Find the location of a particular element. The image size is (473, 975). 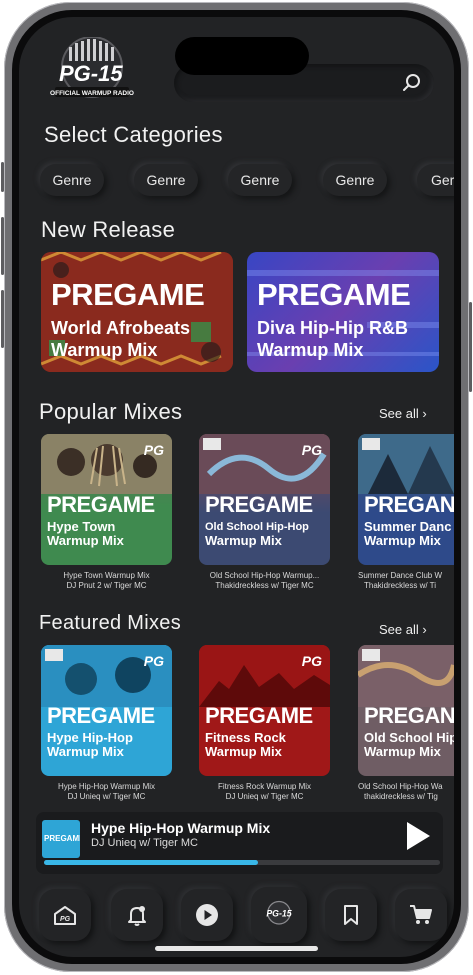

featured-mixes-title: Featured Mixes is located at coordinates (110, 623).